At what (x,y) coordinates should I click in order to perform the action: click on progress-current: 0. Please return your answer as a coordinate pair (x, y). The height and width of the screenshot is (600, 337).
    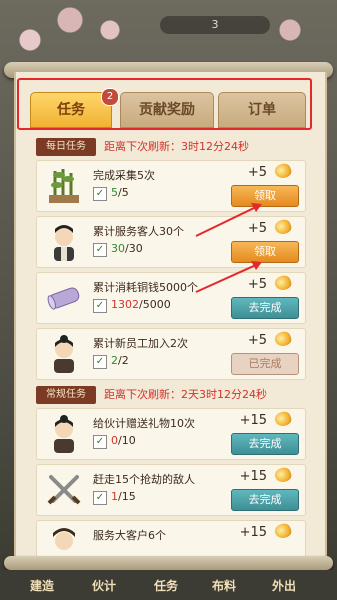
    Looking at the image, I should click on (114, 440).